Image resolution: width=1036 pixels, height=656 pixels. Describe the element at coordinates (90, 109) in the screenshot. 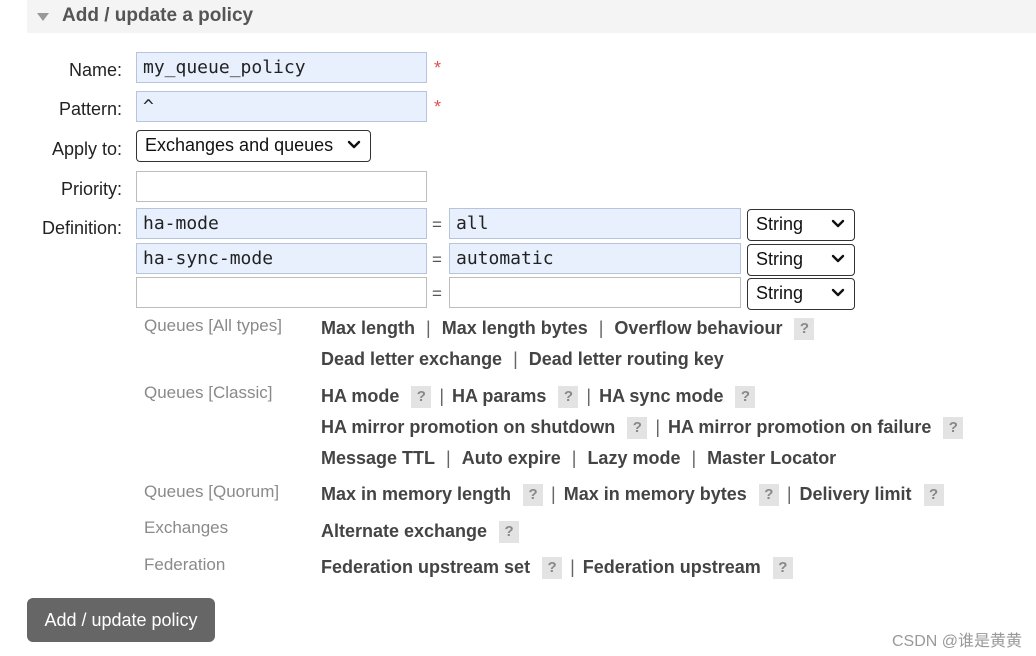

I see `pattern-label: Pattern:` at that location.